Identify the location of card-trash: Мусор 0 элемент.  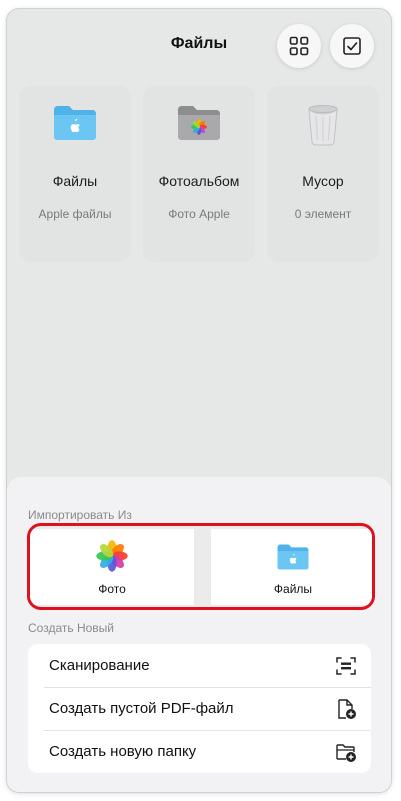
(323, 174).